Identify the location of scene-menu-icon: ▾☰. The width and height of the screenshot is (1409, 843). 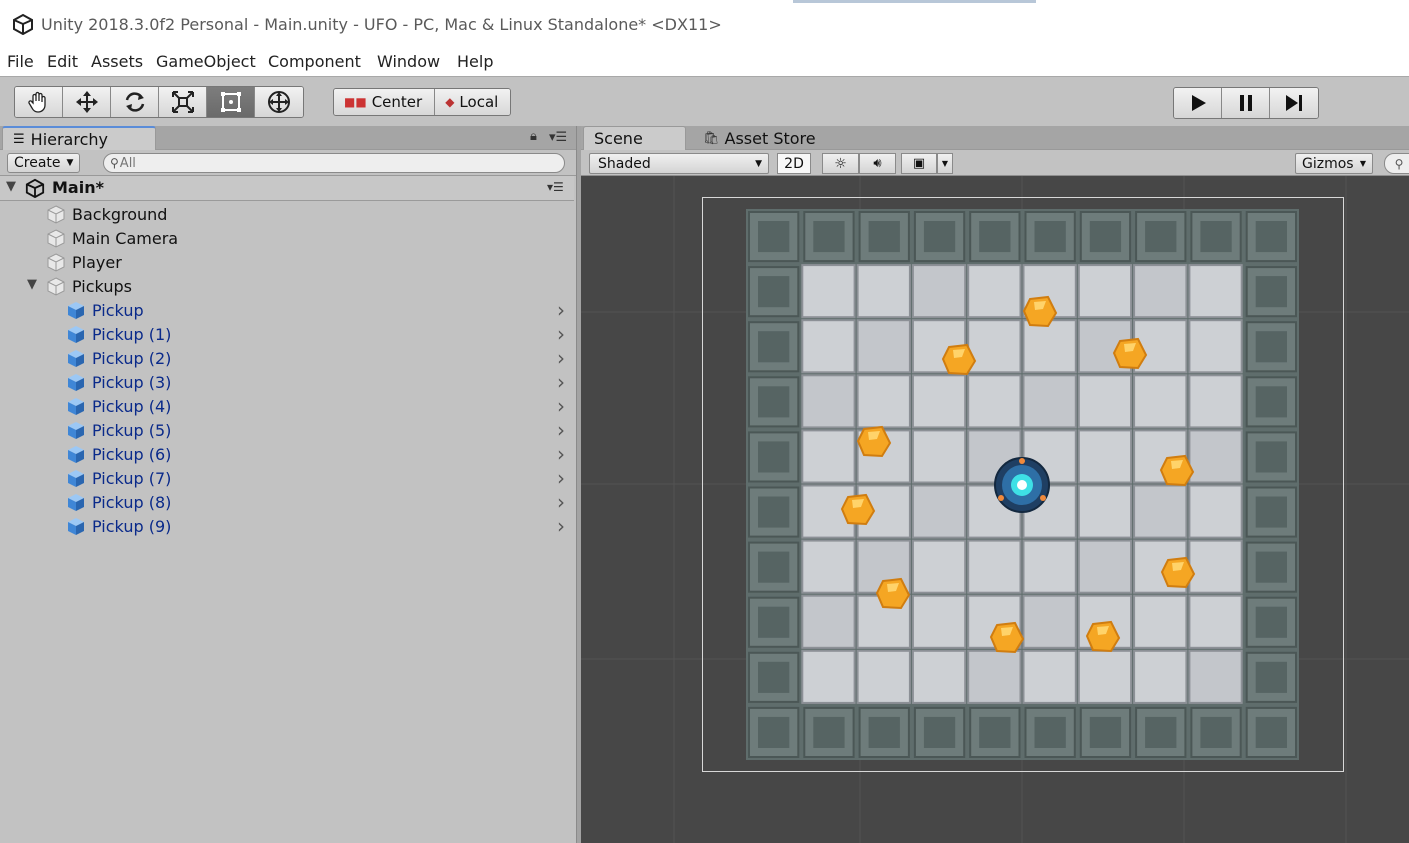
(555, 187).